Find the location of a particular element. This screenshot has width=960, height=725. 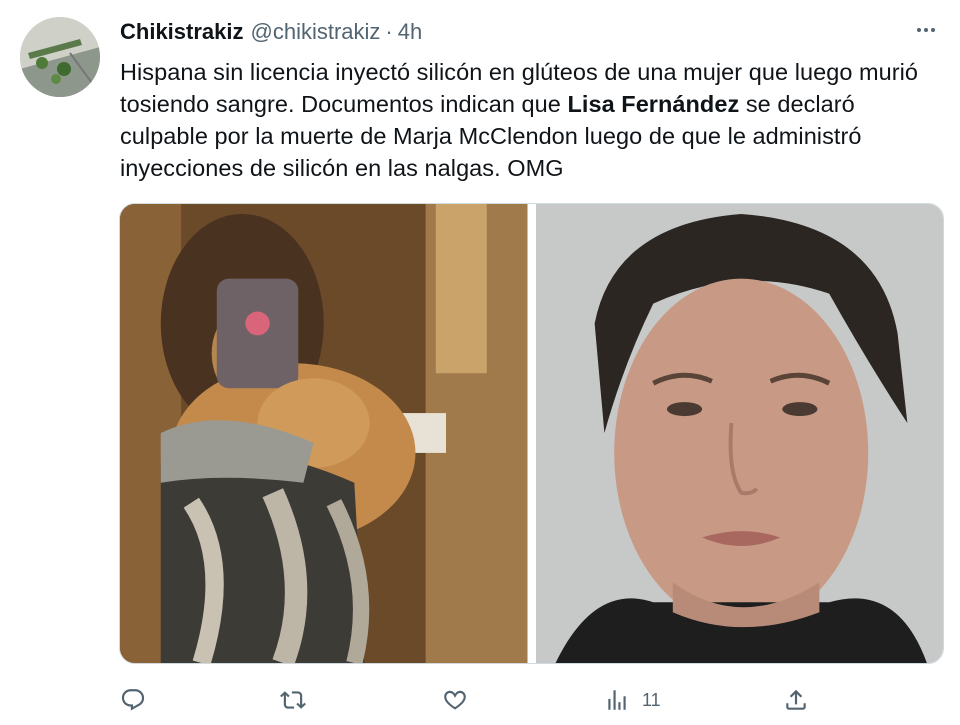

more-horizontal-icon is located at coordinates (926, 32).